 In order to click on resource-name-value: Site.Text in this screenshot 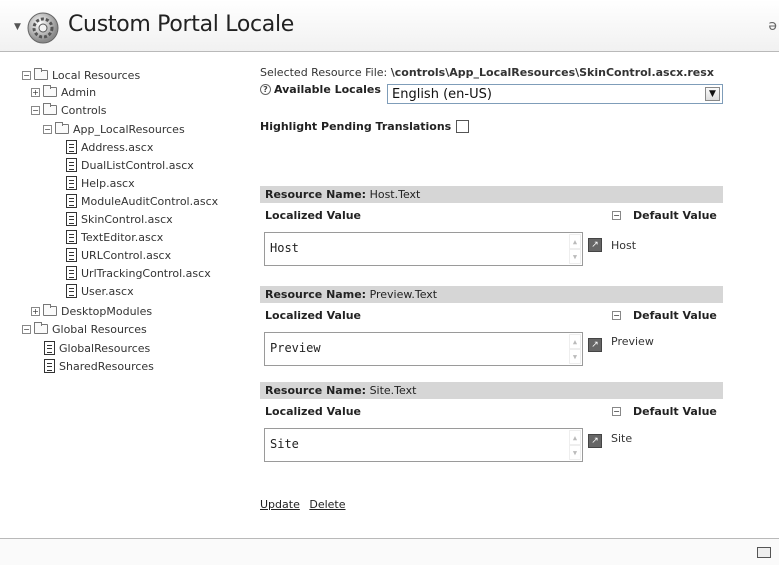, I will do `click(393, 390)`.